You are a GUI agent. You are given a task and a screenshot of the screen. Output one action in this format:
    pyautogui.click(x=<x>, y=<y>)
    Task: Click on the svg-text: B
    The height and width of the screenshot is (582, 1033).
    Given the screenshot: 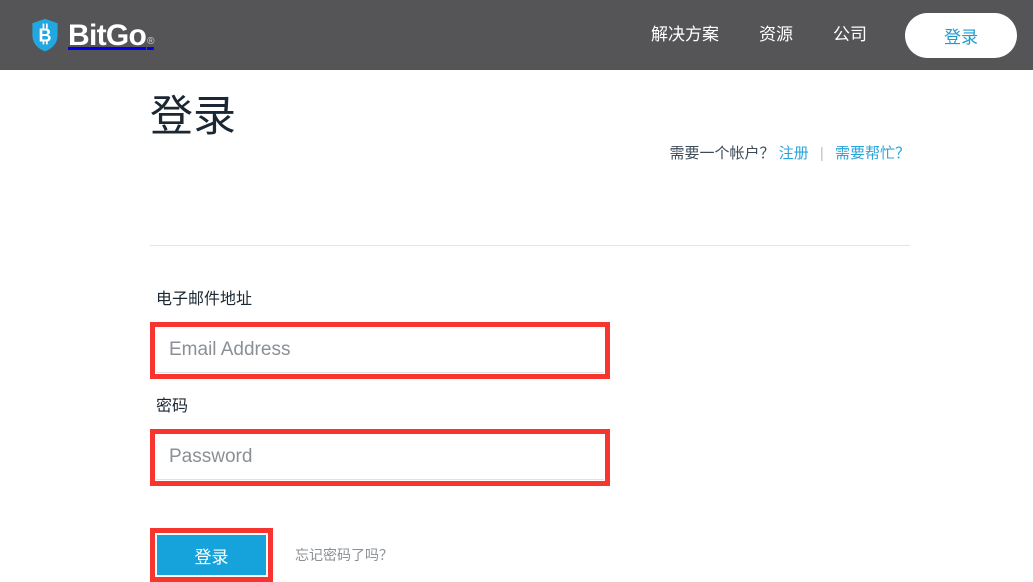 What is the action you would take?
    pyautogui.click(x=45, y=35)
    